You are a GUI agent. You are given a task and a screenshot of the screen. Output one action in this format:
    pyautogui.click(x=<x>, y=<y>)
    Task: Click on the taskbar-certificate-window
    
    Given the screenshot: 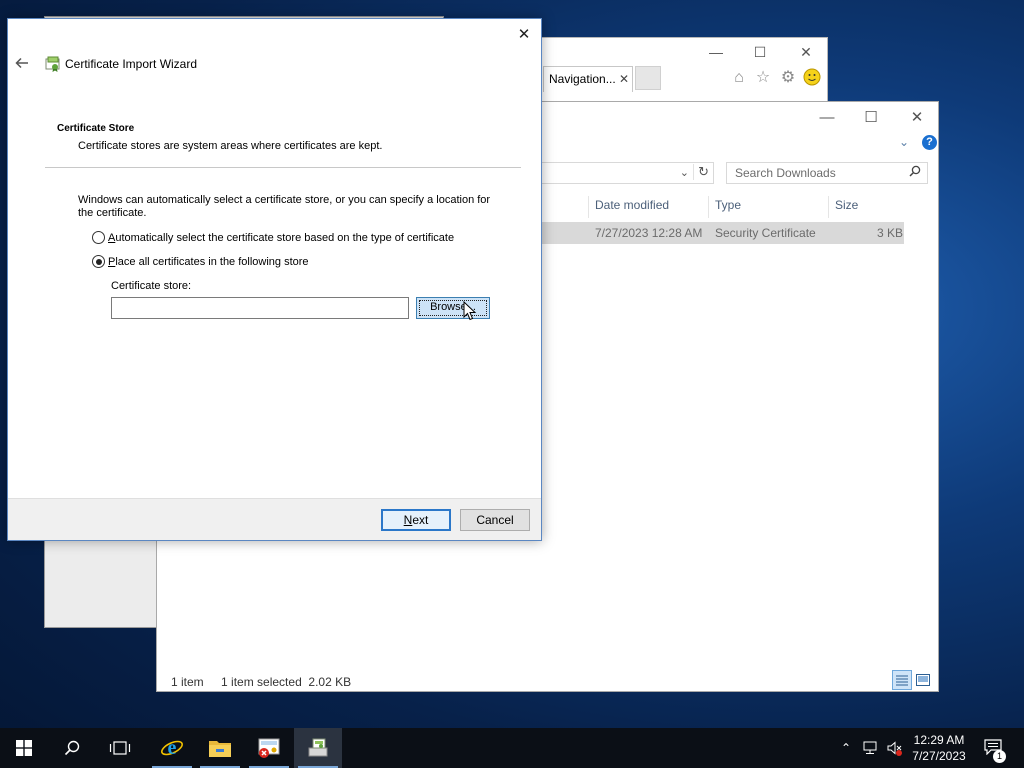 What is the action you would take?
    pyautogui.click(x=269, y=748)
    